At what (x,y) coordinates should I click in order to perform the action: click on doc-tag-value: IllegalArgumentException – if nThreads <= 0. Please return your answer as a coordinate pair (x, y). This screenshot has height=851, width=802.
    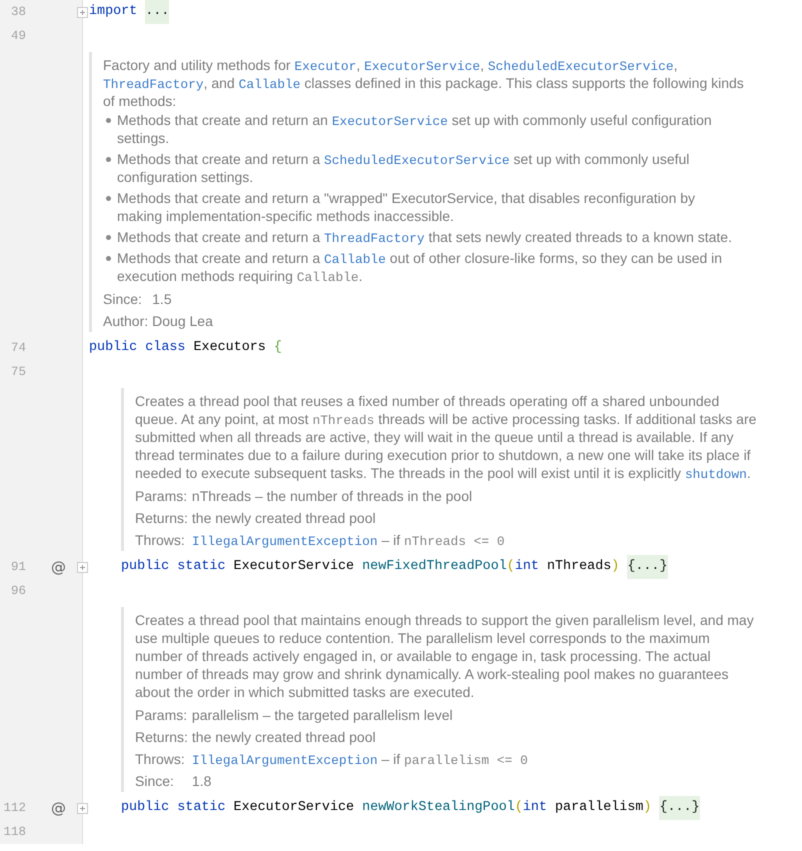
    Looking at the image, I should click on (349, 540).